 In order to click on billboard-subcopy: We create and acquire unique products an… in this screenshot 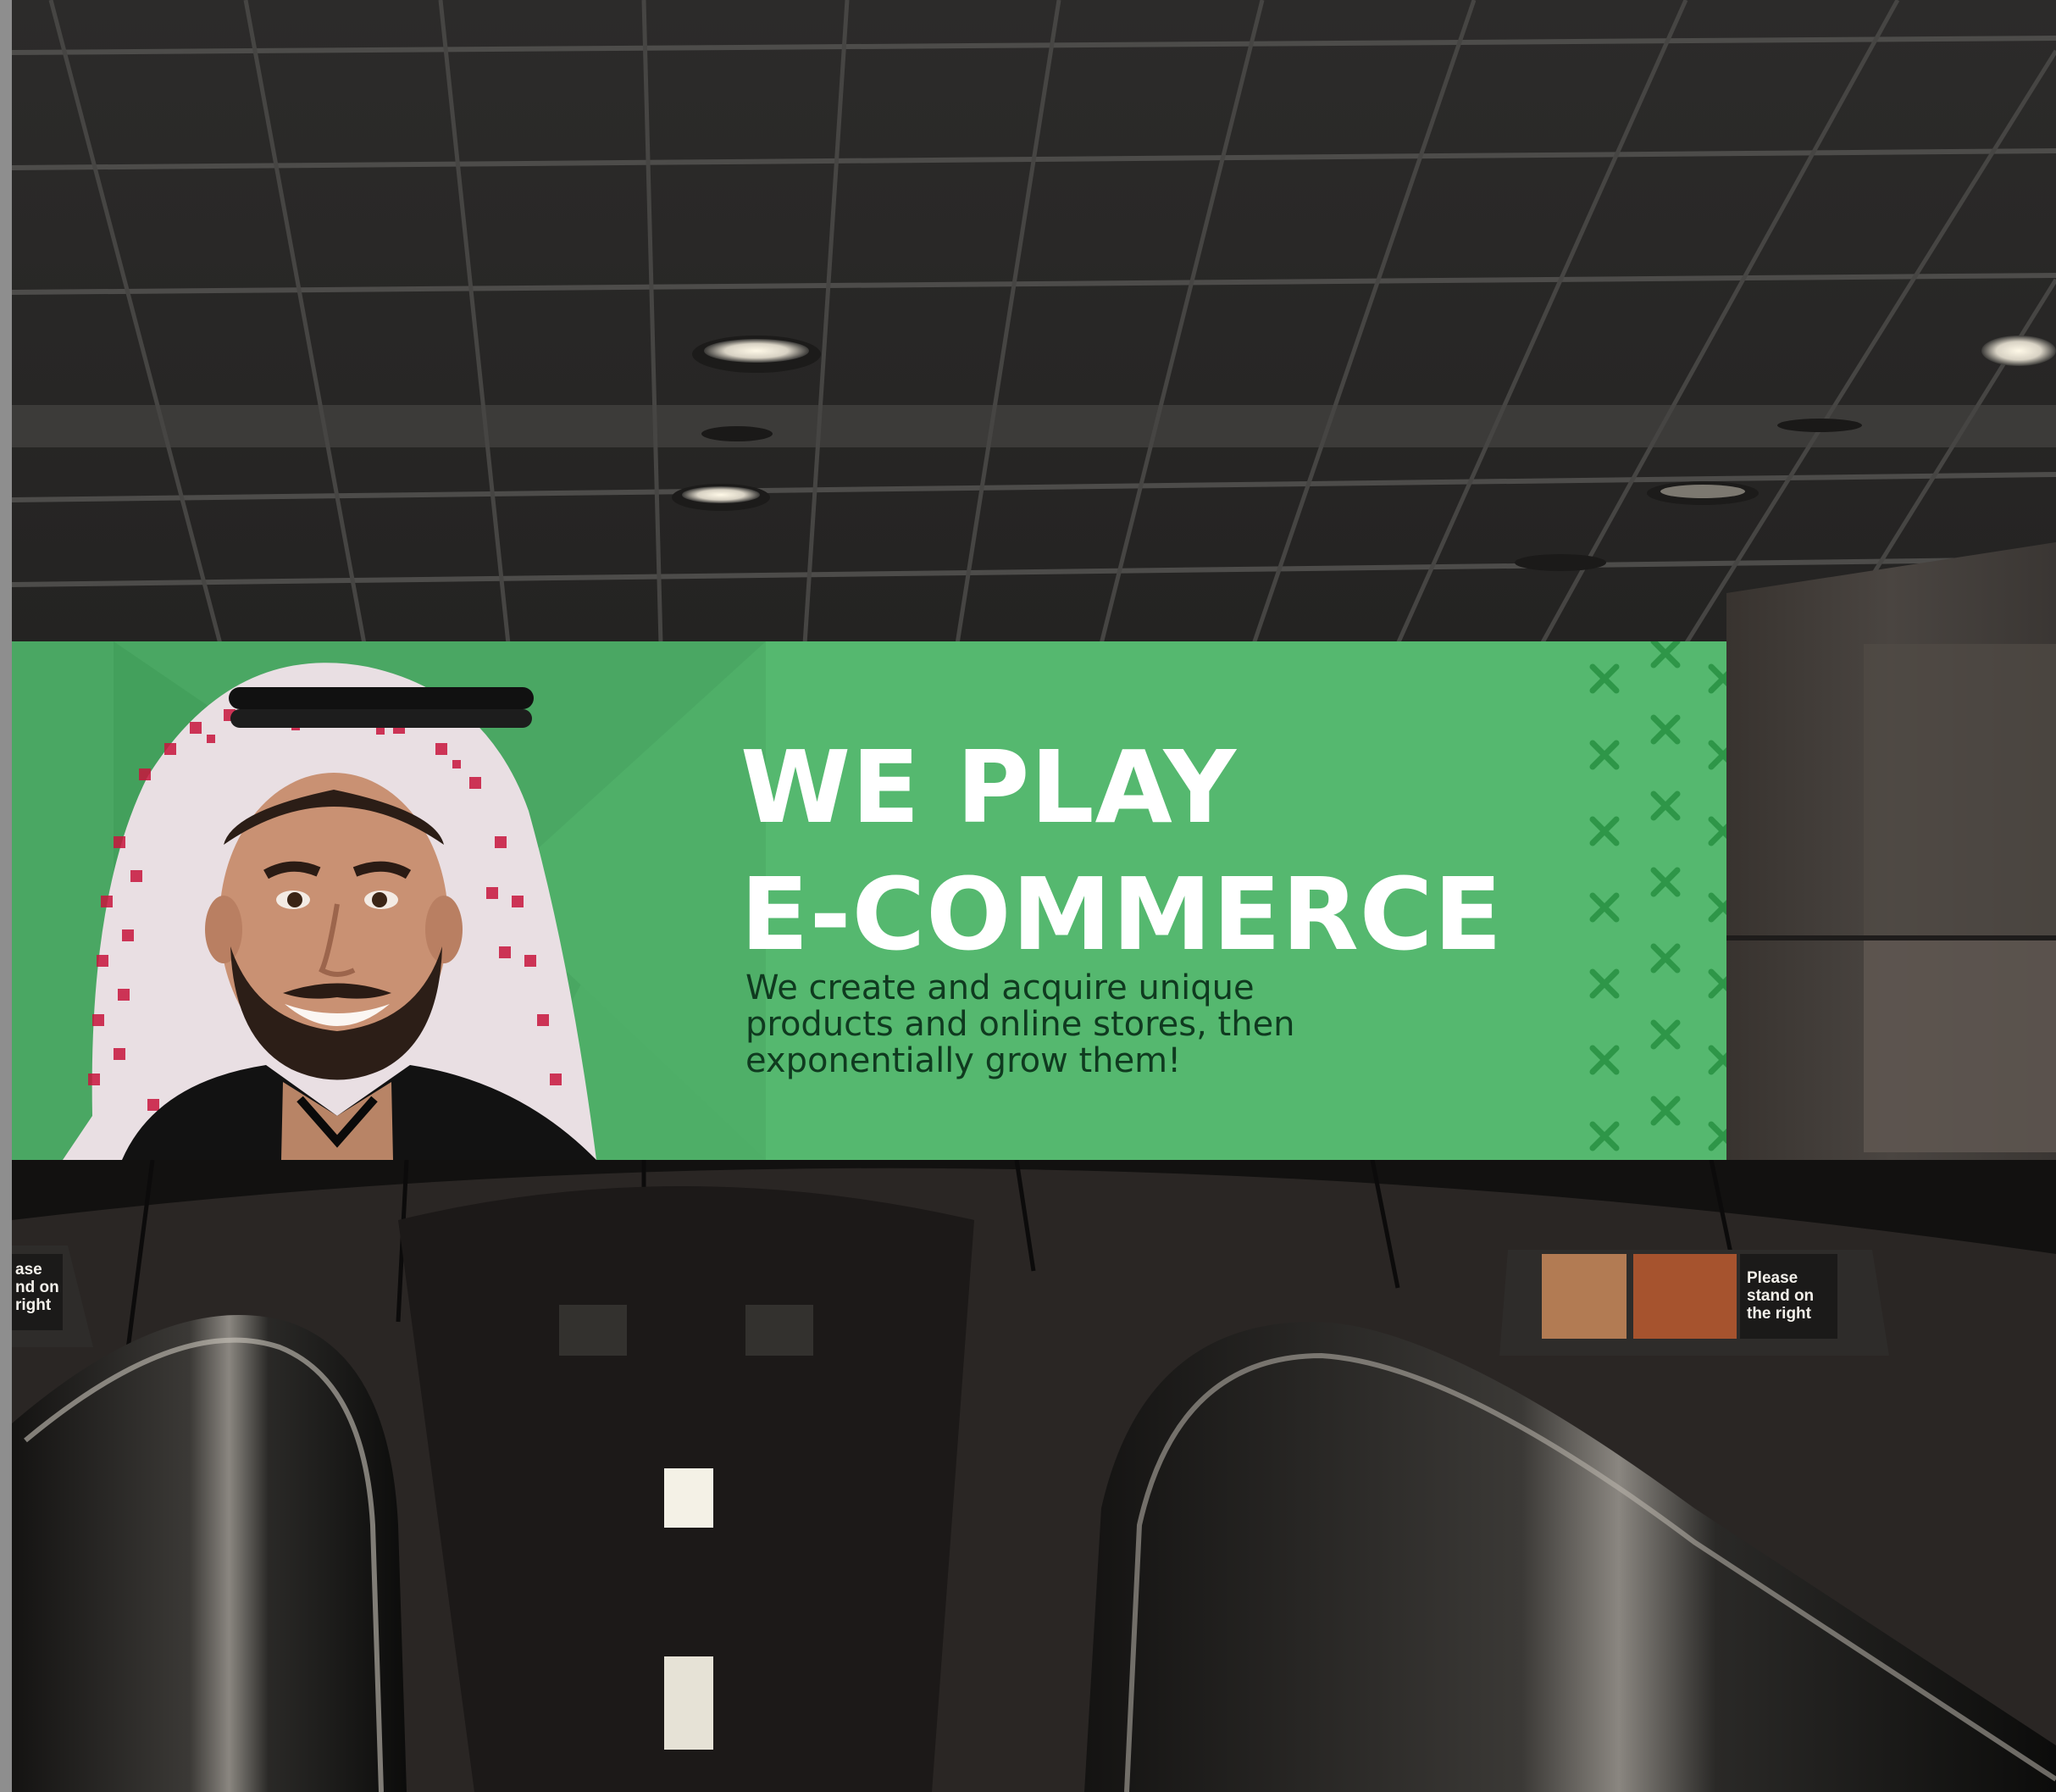, I will do `click(1020, 1024)`.